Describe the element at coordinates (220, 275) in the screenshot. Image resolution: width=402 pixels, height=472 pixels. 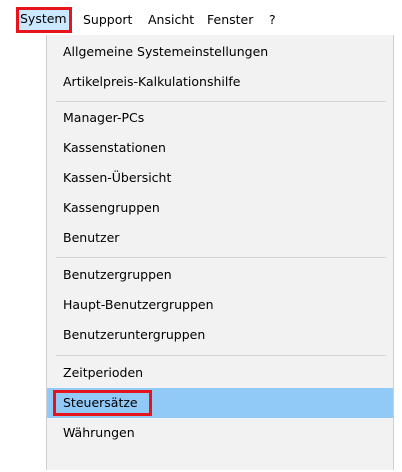
I see `menu-item-benutzergruppen: Benutzergruppen` at that location.